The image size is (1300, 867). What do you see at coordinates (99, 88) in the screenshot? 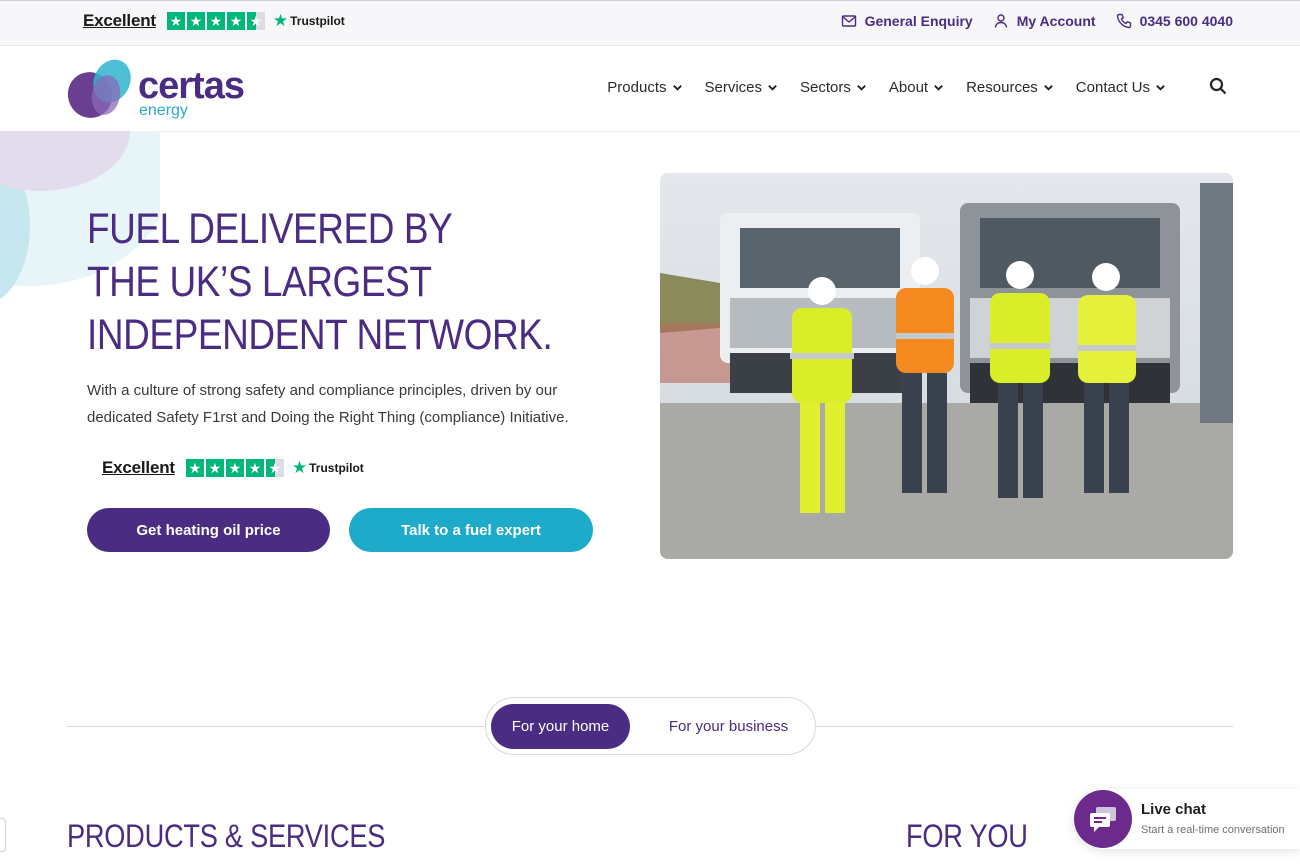
I see `logo-mark-icon` at bounding box center [99, 88].